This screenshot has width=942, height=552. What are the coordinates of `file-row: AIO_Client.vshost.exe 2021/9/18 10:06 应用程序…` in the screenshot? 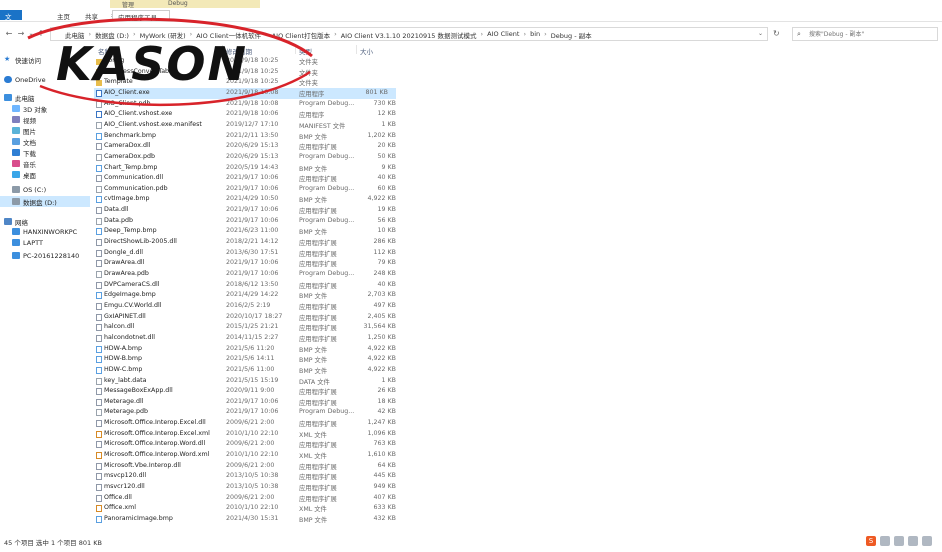 It's located at (249, 114).